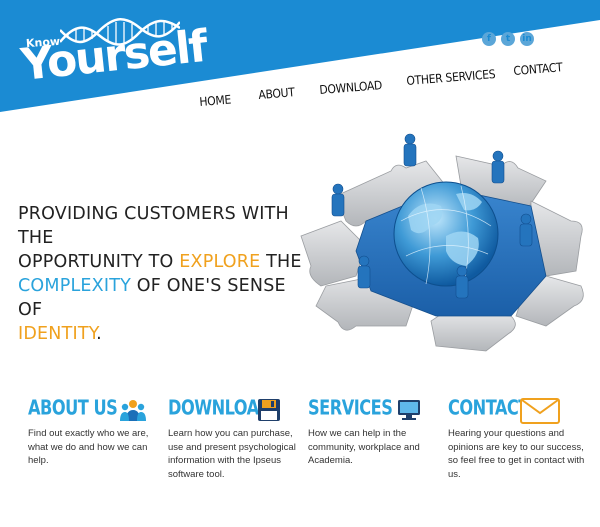 This screenshot has width=600, height=527. I want to click on nav-contact: CONTACT, so click(538, 69).